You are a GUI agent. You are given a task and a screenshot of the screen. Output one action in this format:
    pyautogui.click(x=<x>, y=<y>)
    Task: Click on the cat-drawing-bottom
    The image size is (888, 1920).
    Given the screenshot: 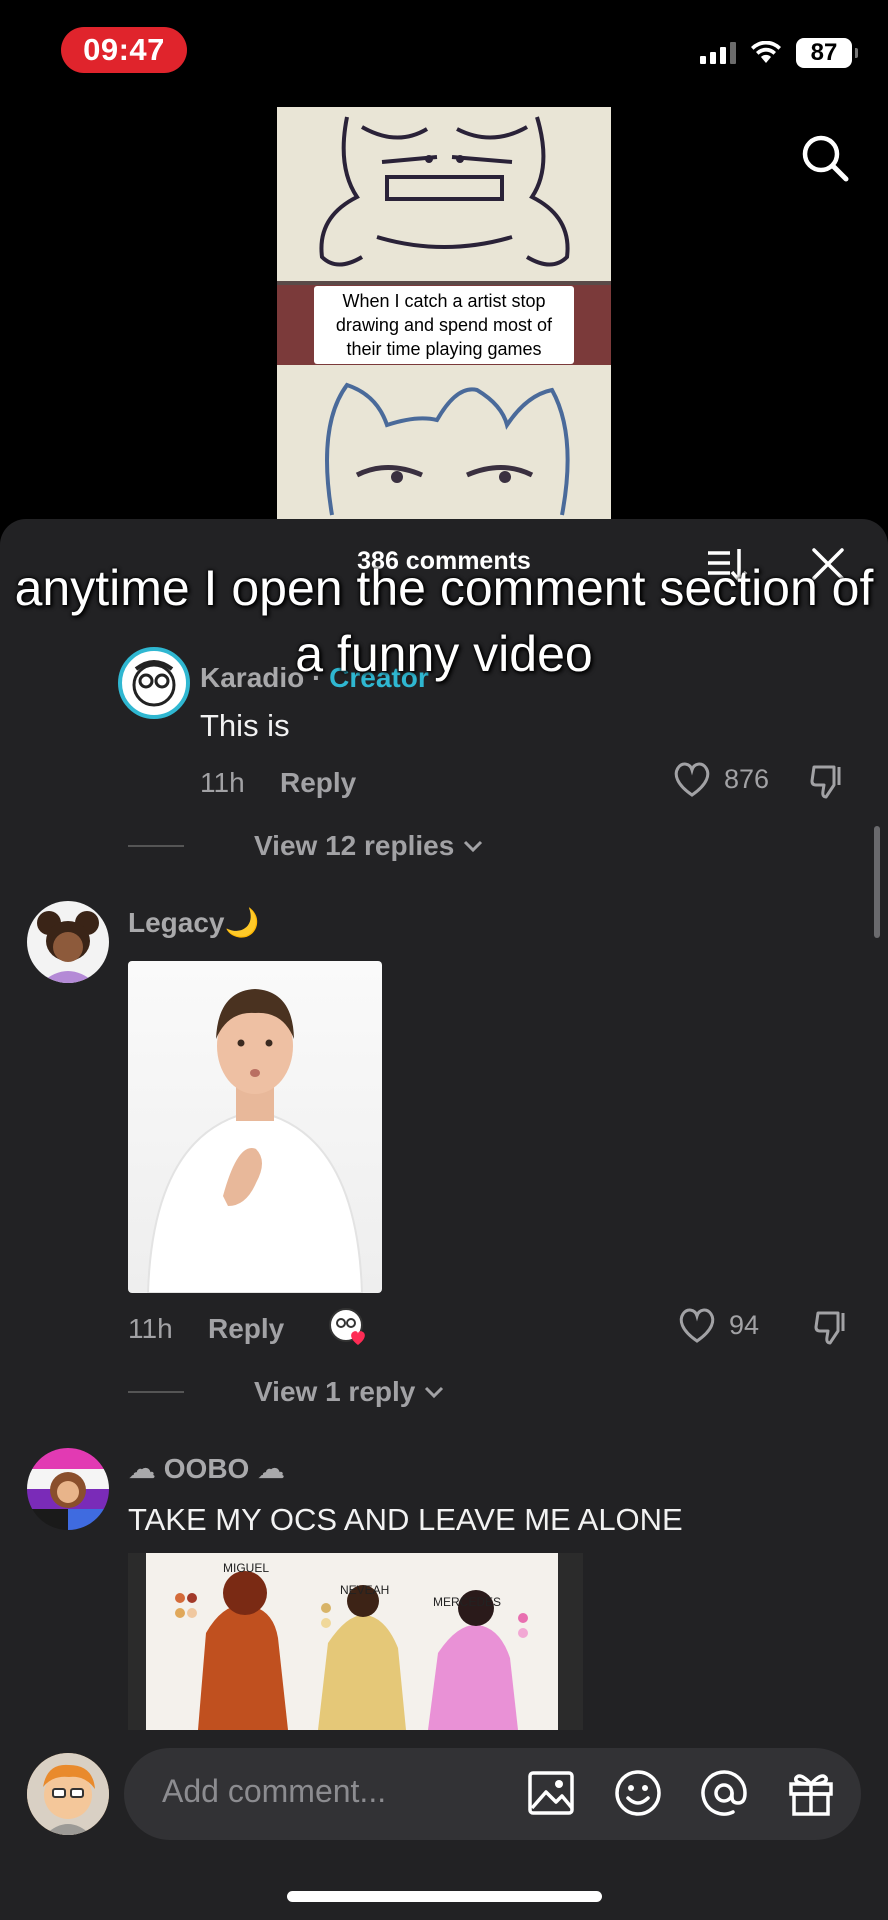 What is the action you would take?
    pyautogui.click(x=447, y=449)
    